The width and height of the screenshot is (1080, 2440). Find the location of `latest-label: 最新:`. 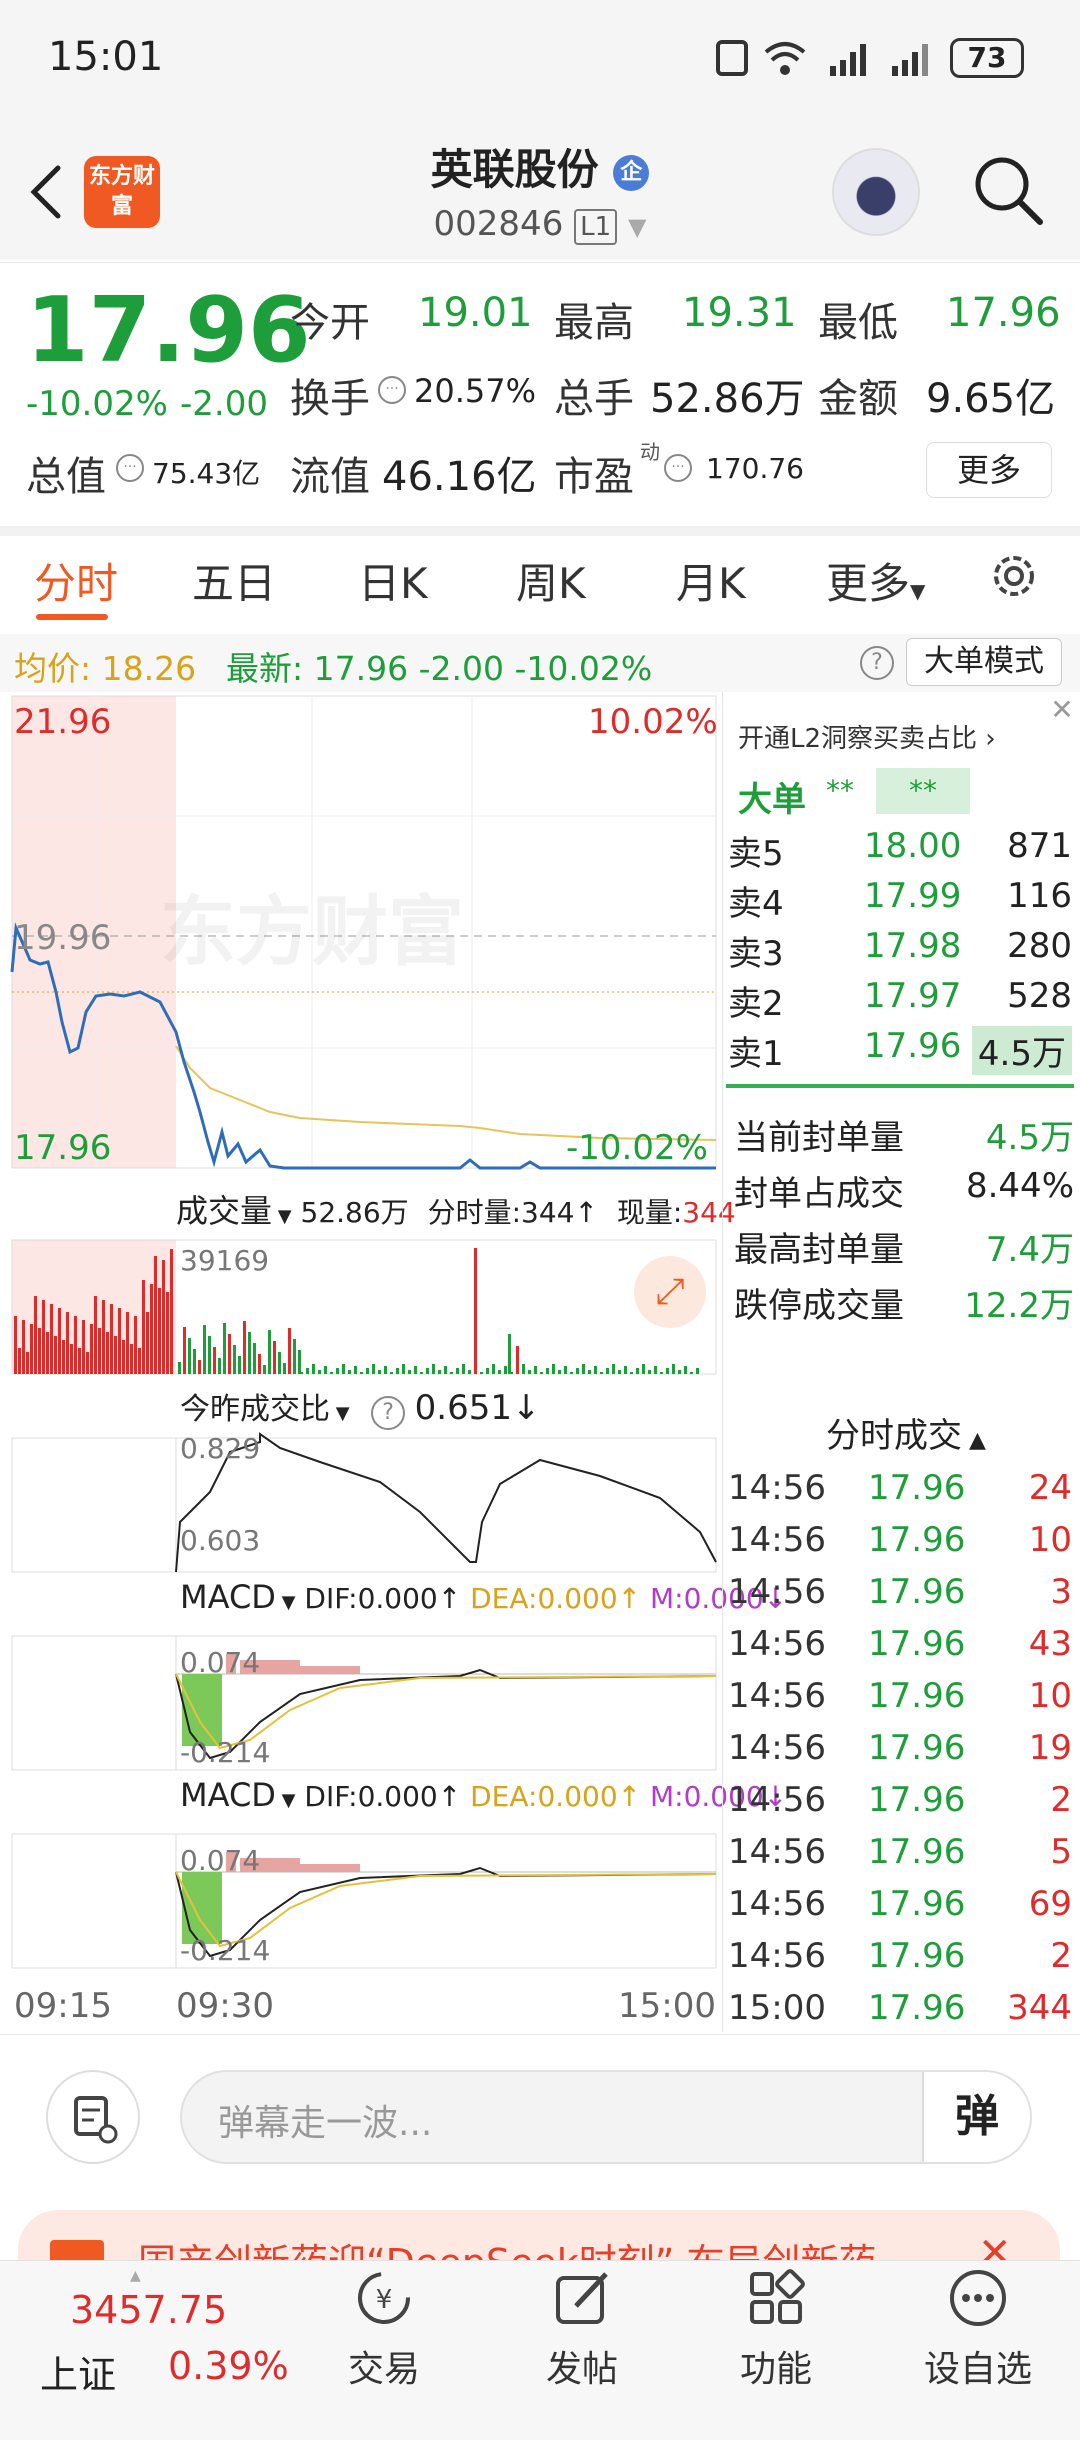

latest-label: 最新: is located at coordinates (265, 668).